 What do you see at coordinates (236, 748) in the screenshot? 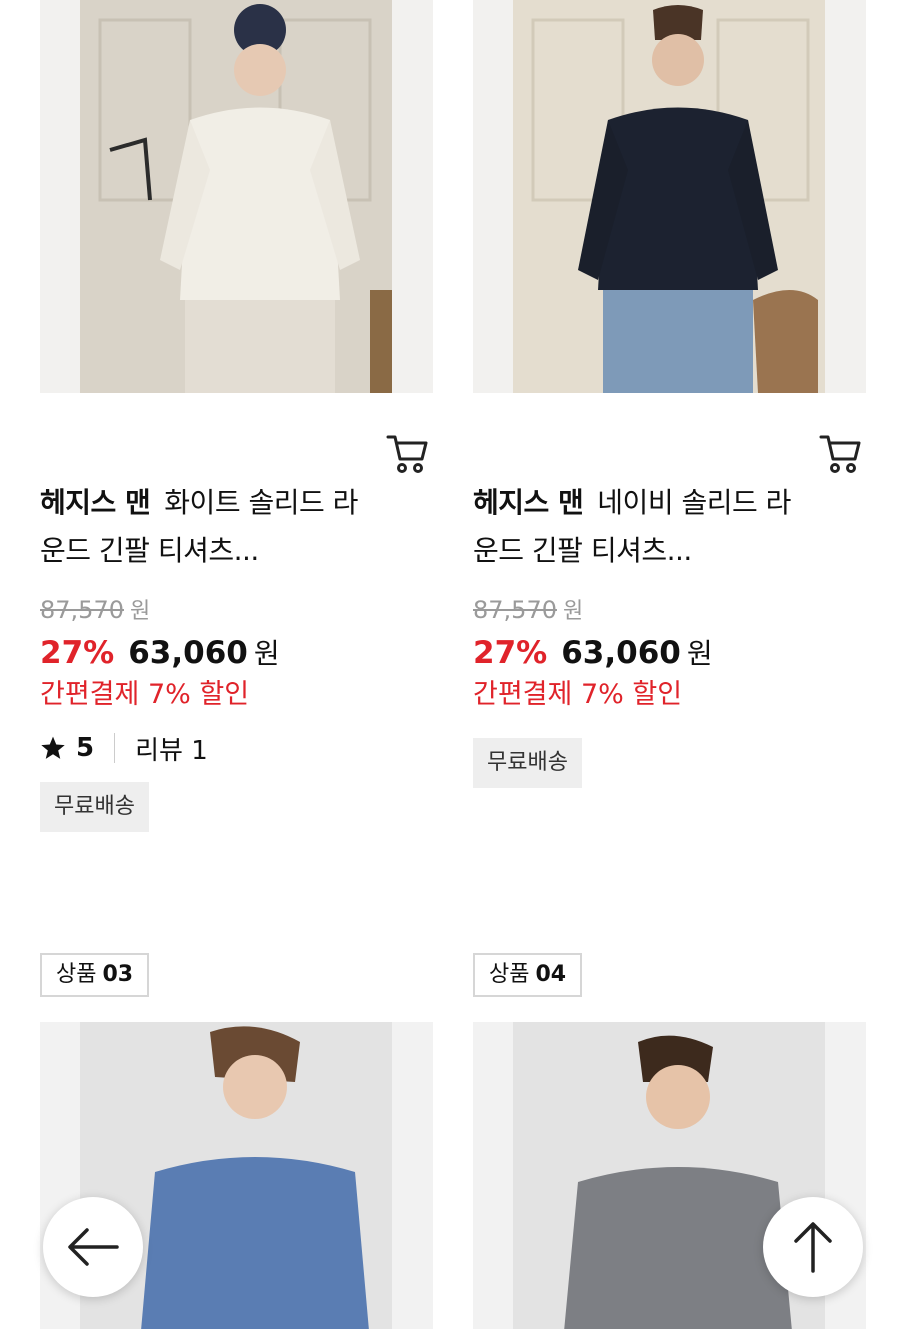
I see `review-summary: 5 리뷰 1` at bounding box center [236, 748].